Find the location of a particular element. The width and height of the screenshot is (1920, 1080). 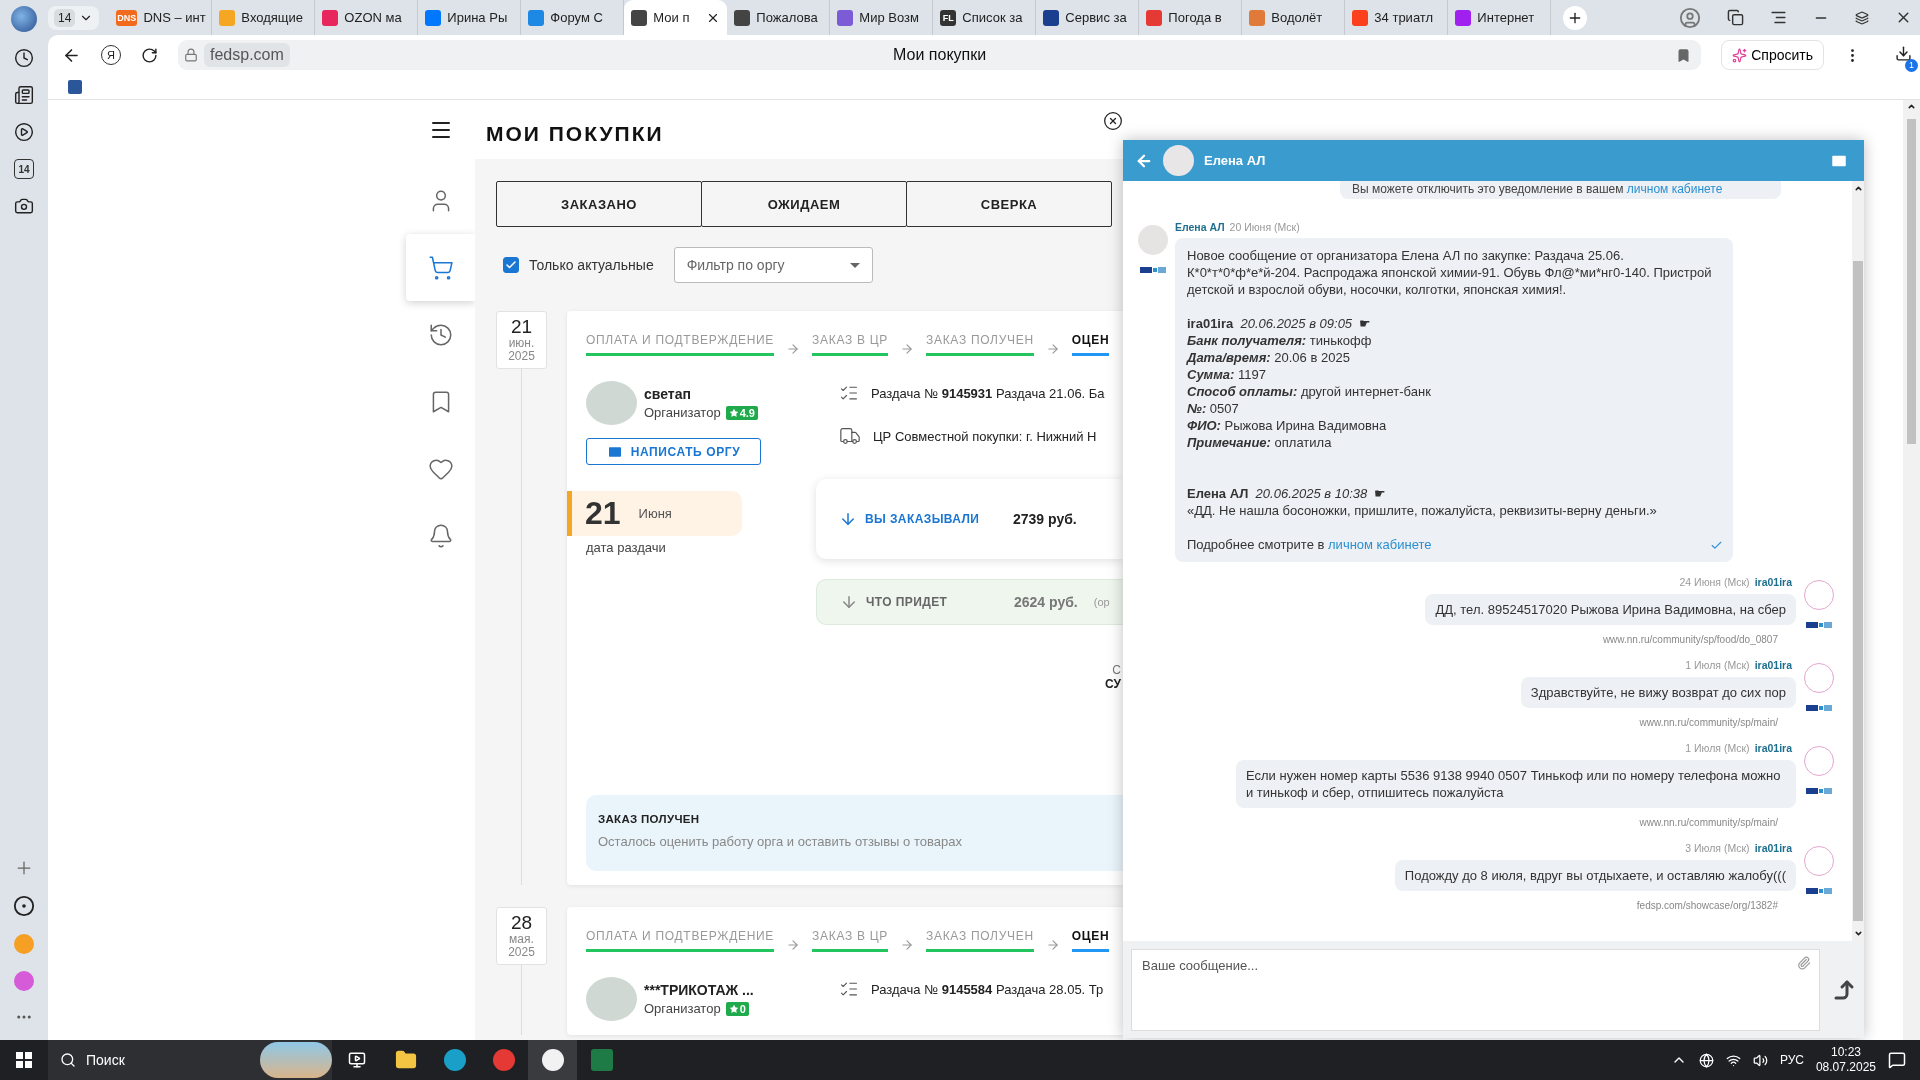

camera-icon is located at coordinates (24, 206).